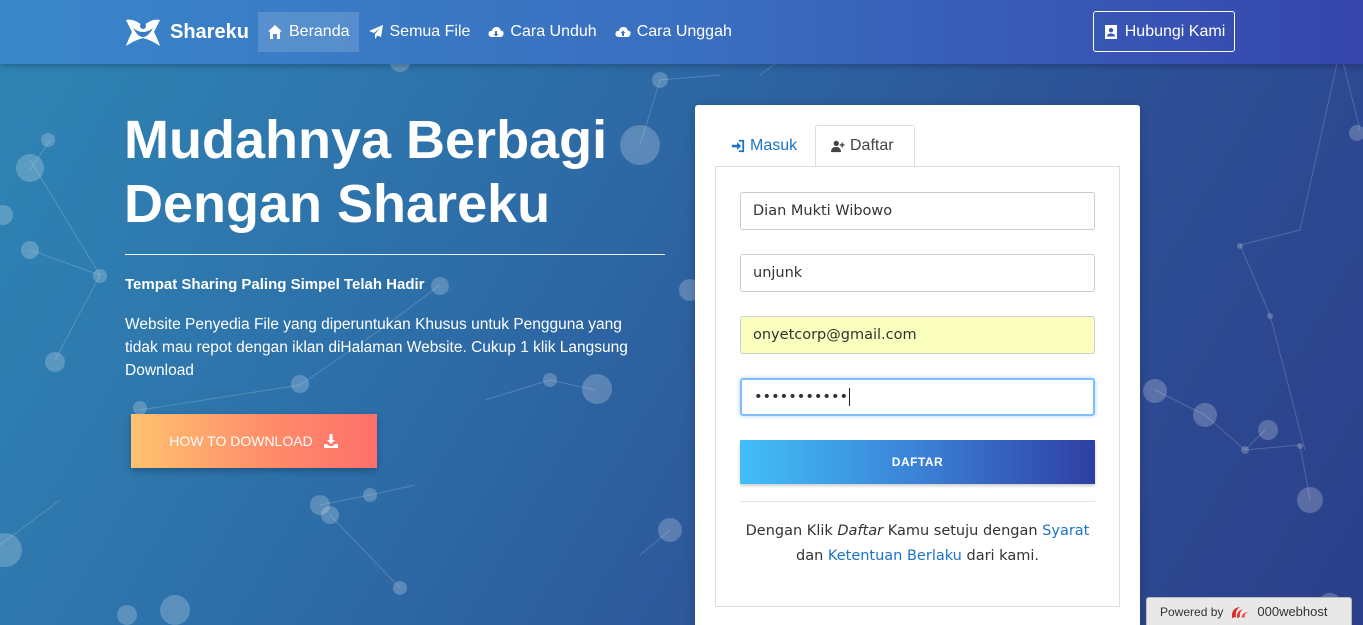  I want to click on auth-tabs: Masuk Daftar, so click(917, 146).